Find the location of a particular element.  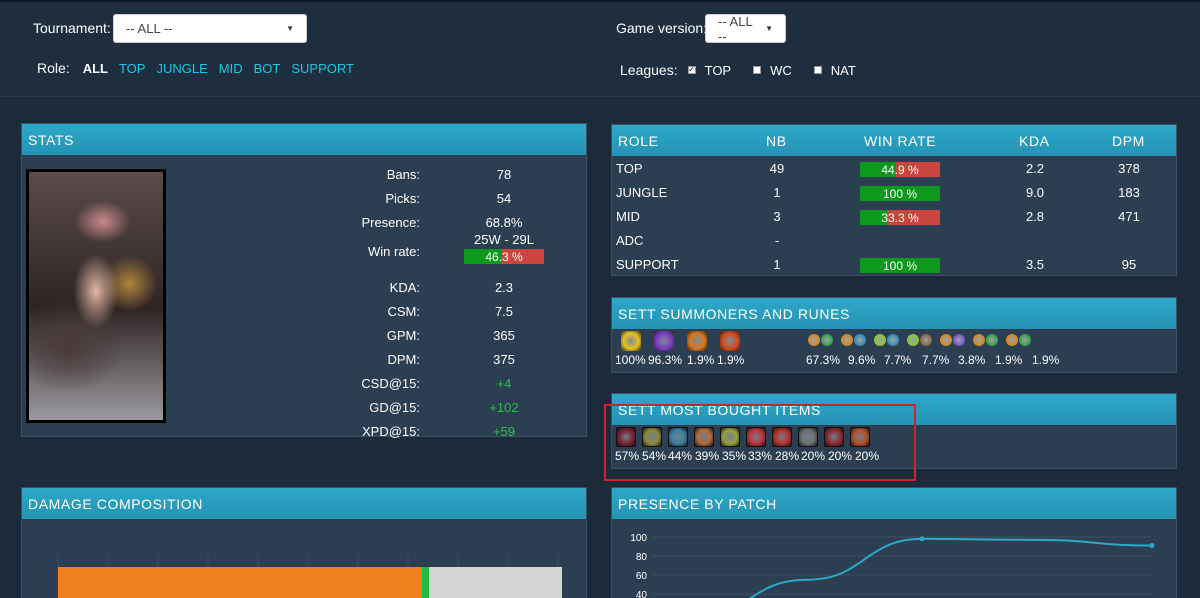

dpm-cell: 95 is located at coordinates (1129, 264).